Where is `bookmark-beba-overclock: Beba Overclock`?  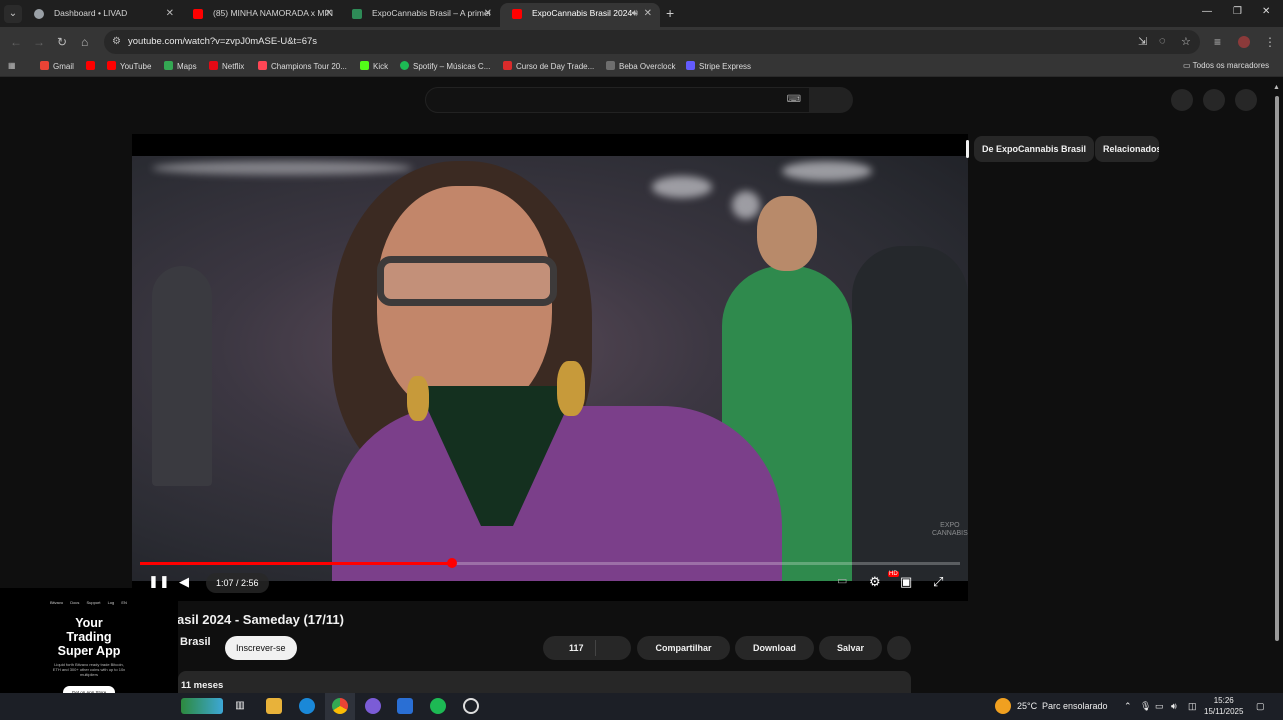
bookmark-beba-overclock: Beba Overclock is located at coordinates (640, 66).